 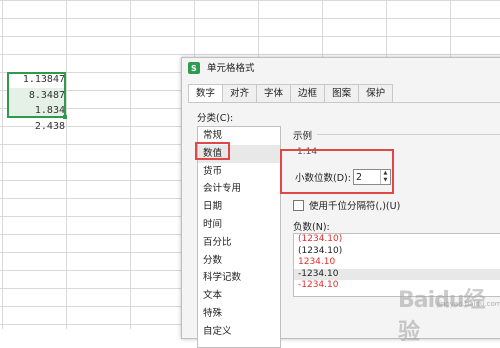 I want to click on watermark-url: jingyan.baidu.com, so click(x=468, y=304).